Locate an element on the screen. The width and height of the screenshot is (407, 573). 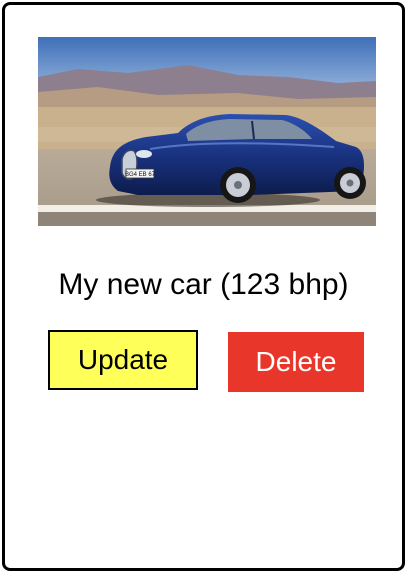
car-title: My new car (123 bhp) is located at coordinates (203, 284).